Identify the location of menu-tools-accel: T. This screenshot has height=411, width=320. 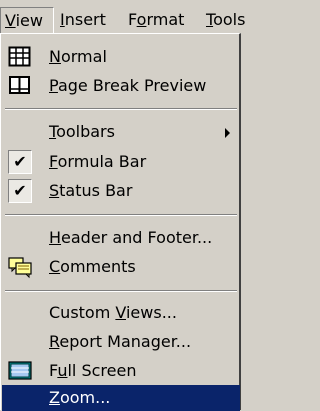
(210, 19).